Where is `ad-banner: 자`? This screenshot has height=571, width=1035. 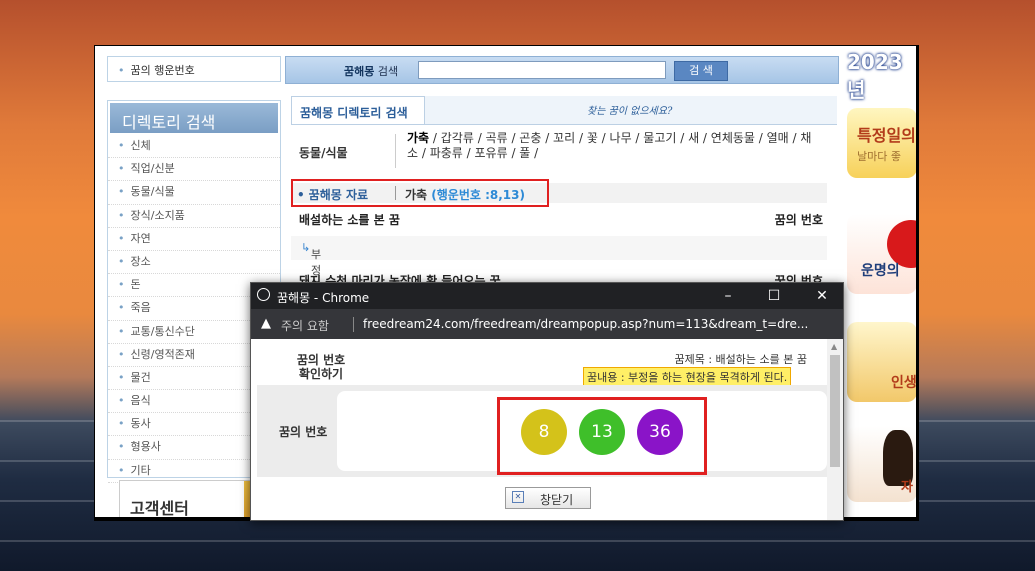 ad-banner: 자 is located at coordinates (882, 464).